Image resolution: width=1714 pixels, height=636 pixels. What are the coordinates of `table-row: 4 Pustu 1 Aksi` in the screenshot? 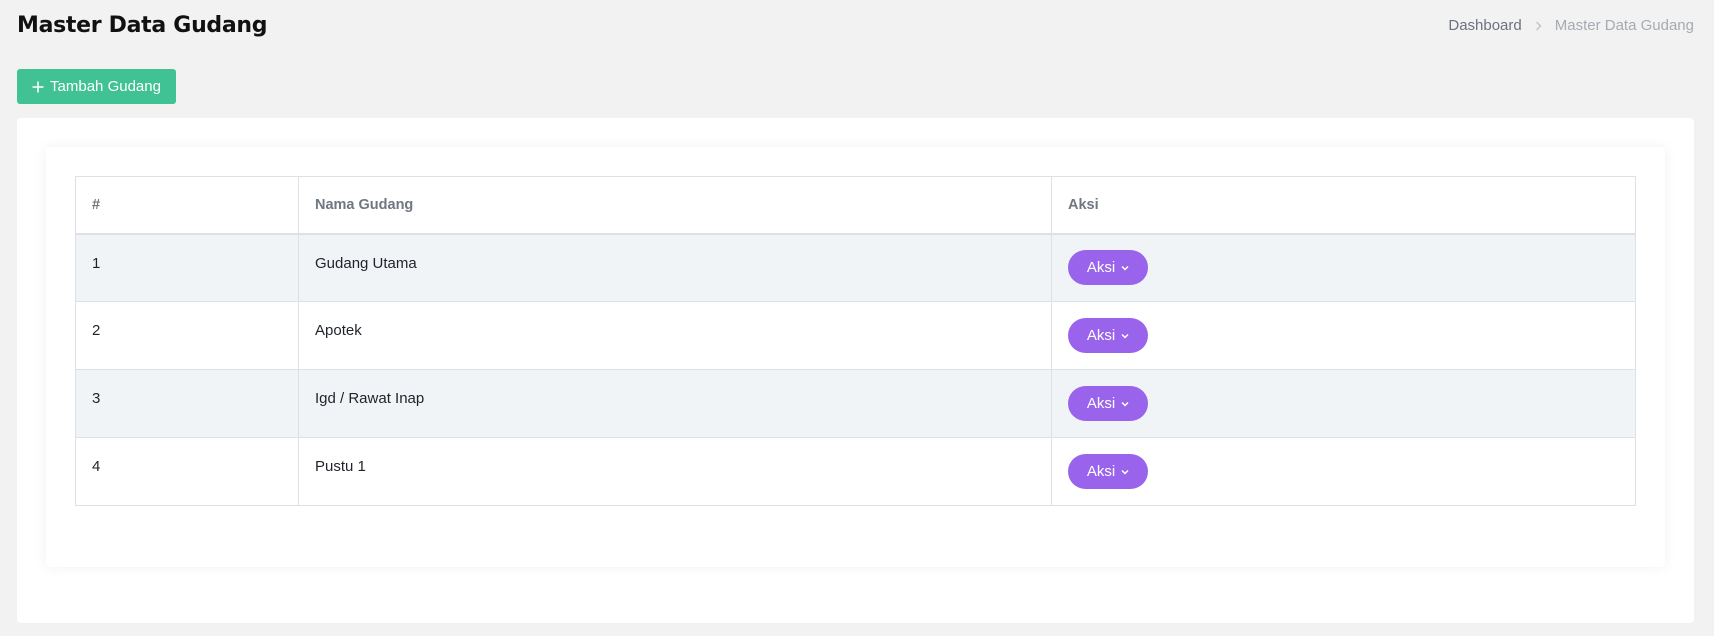 It's located at (855, 471).